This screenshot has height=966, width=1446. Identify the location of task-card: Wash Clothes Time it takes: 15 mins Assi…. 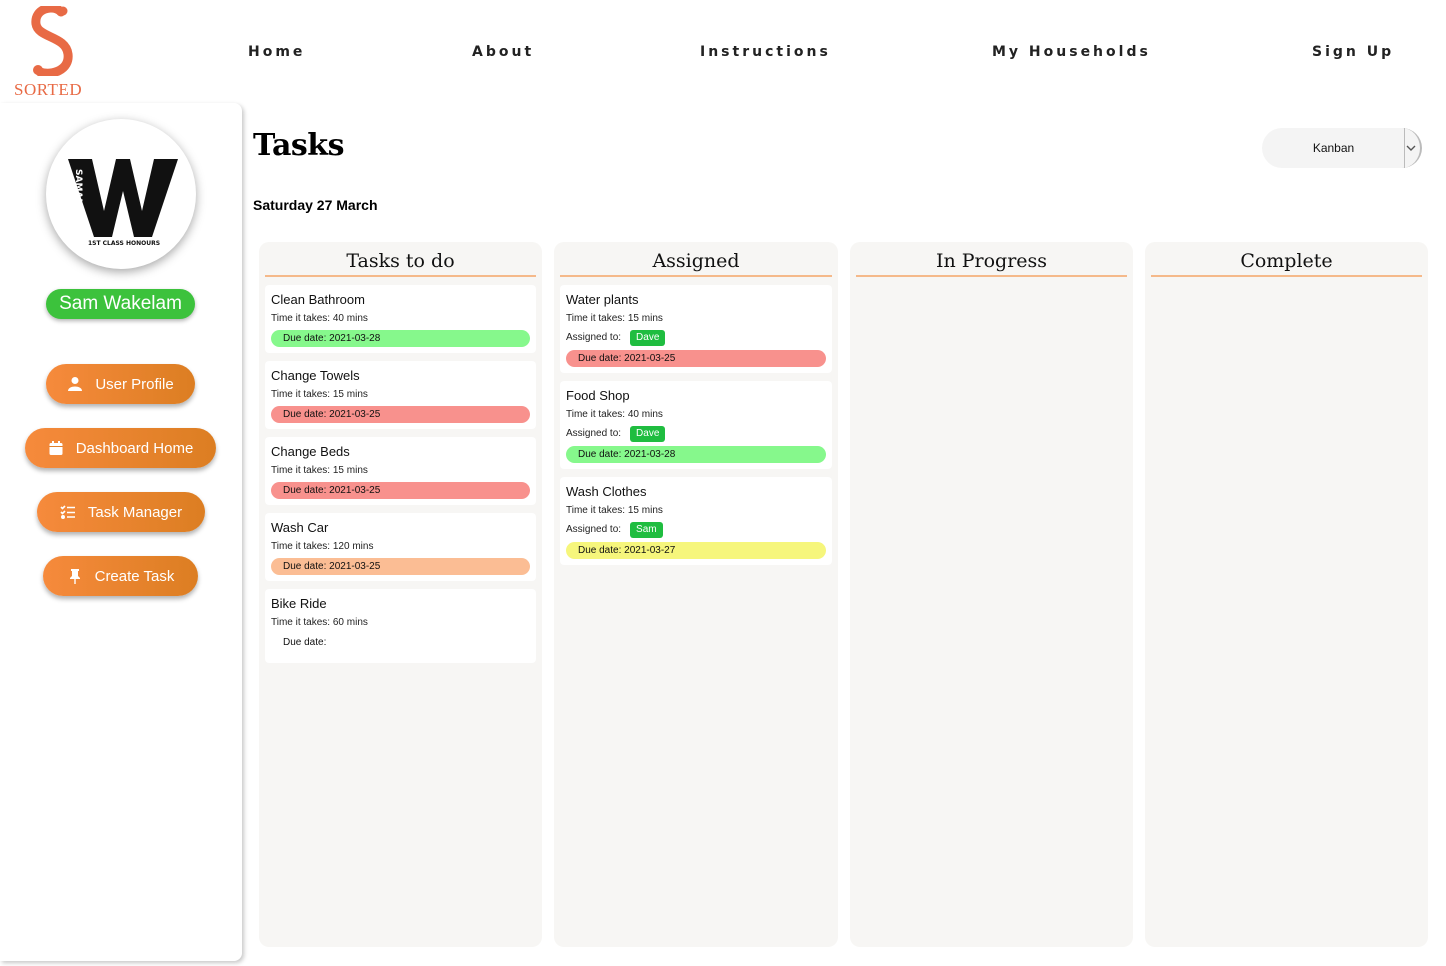
(696, 521).